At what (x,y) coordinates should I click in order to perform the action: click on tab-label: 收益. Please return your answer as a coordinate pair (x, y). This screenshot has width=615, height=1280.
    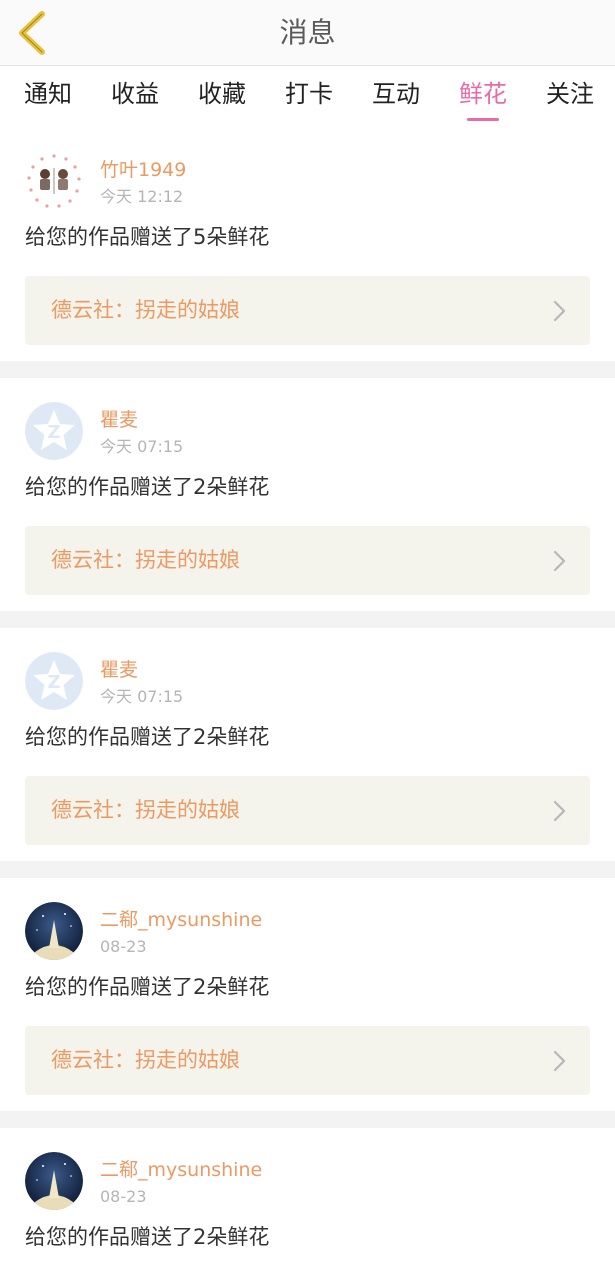
    Looking at the image, I should click on (135, 94).